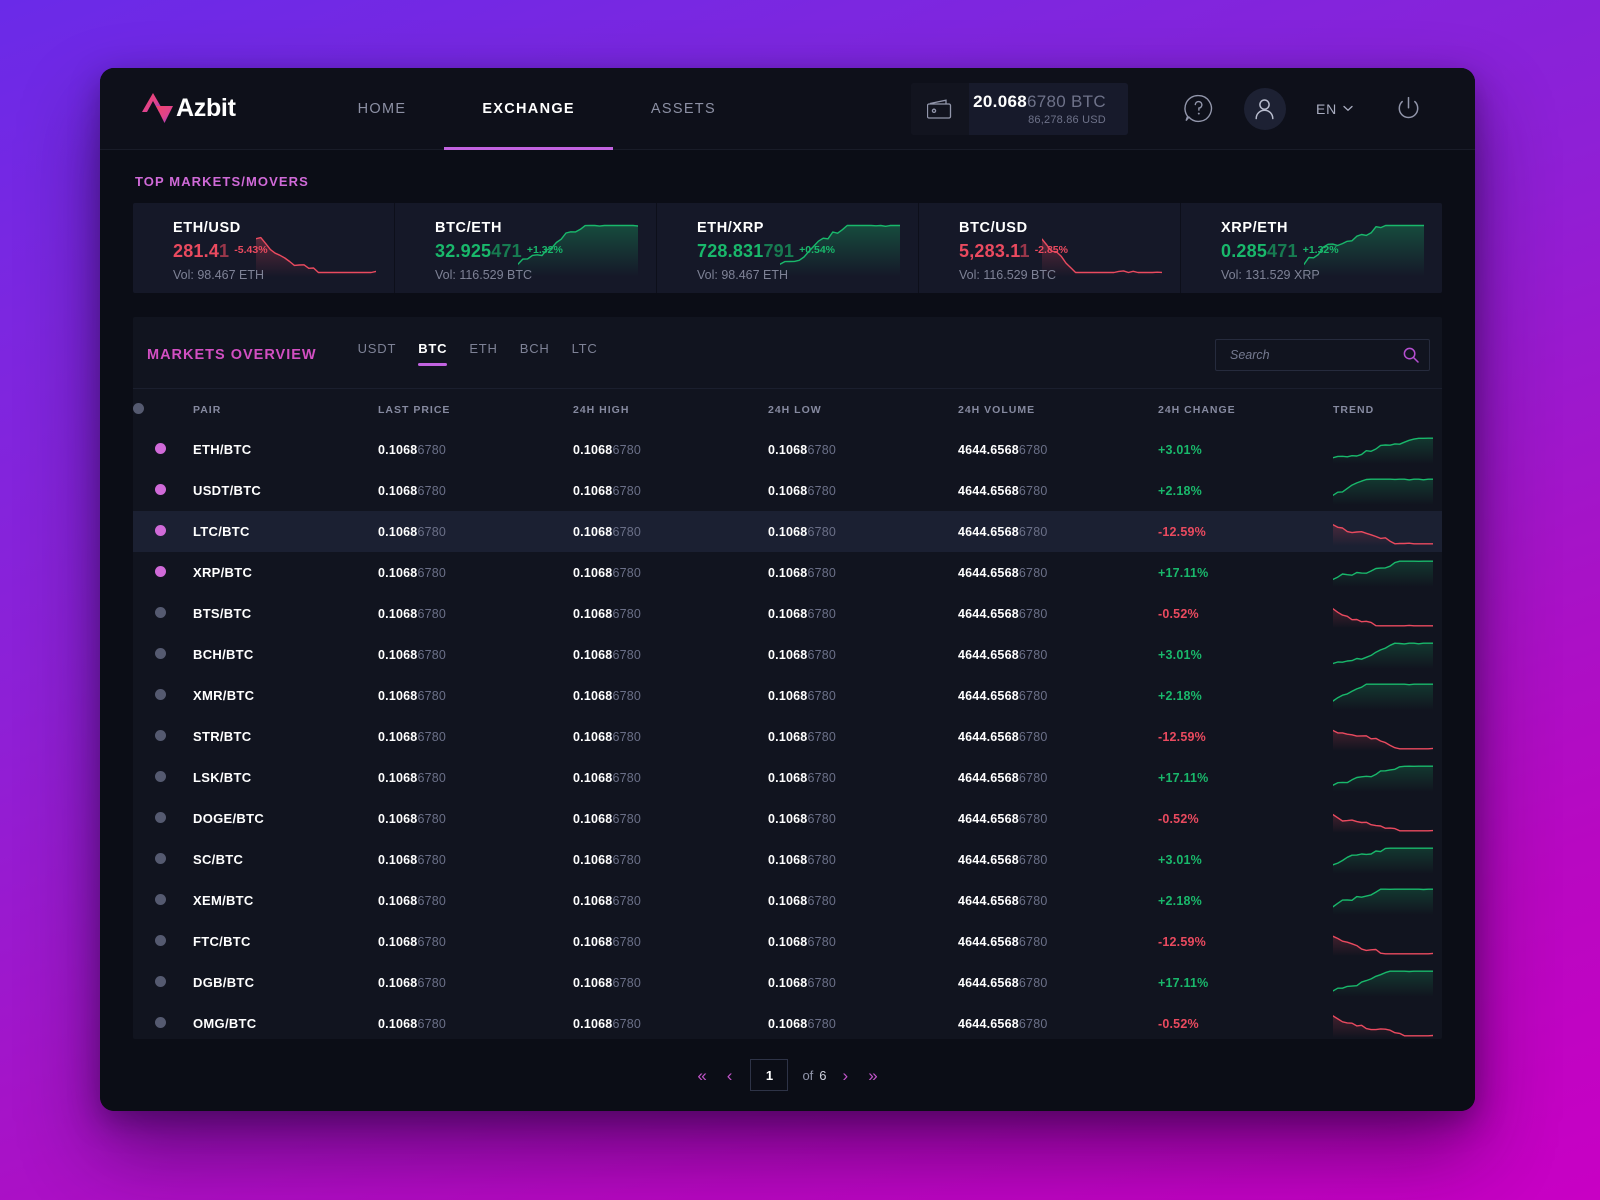  I want to click on mover-pair: BTC/ETH, so click(469, 228).